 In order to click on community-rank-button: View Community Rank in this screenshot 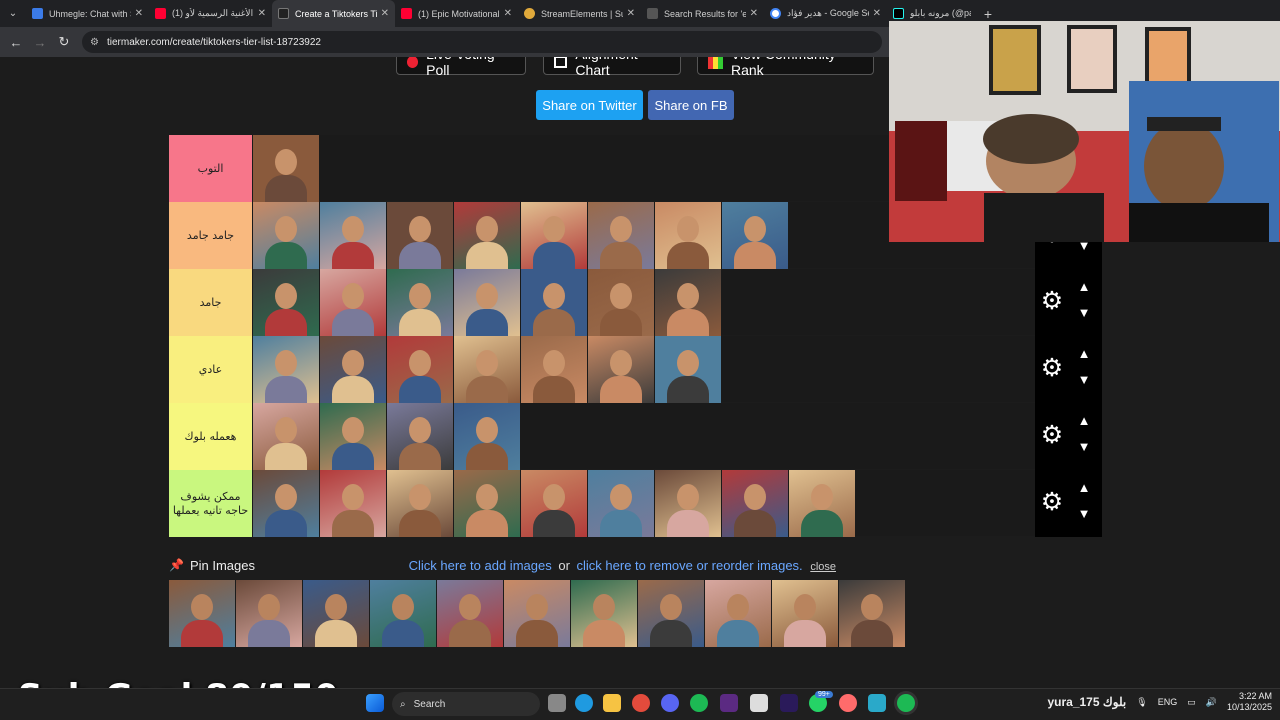, I will do `click(785, 67)`.